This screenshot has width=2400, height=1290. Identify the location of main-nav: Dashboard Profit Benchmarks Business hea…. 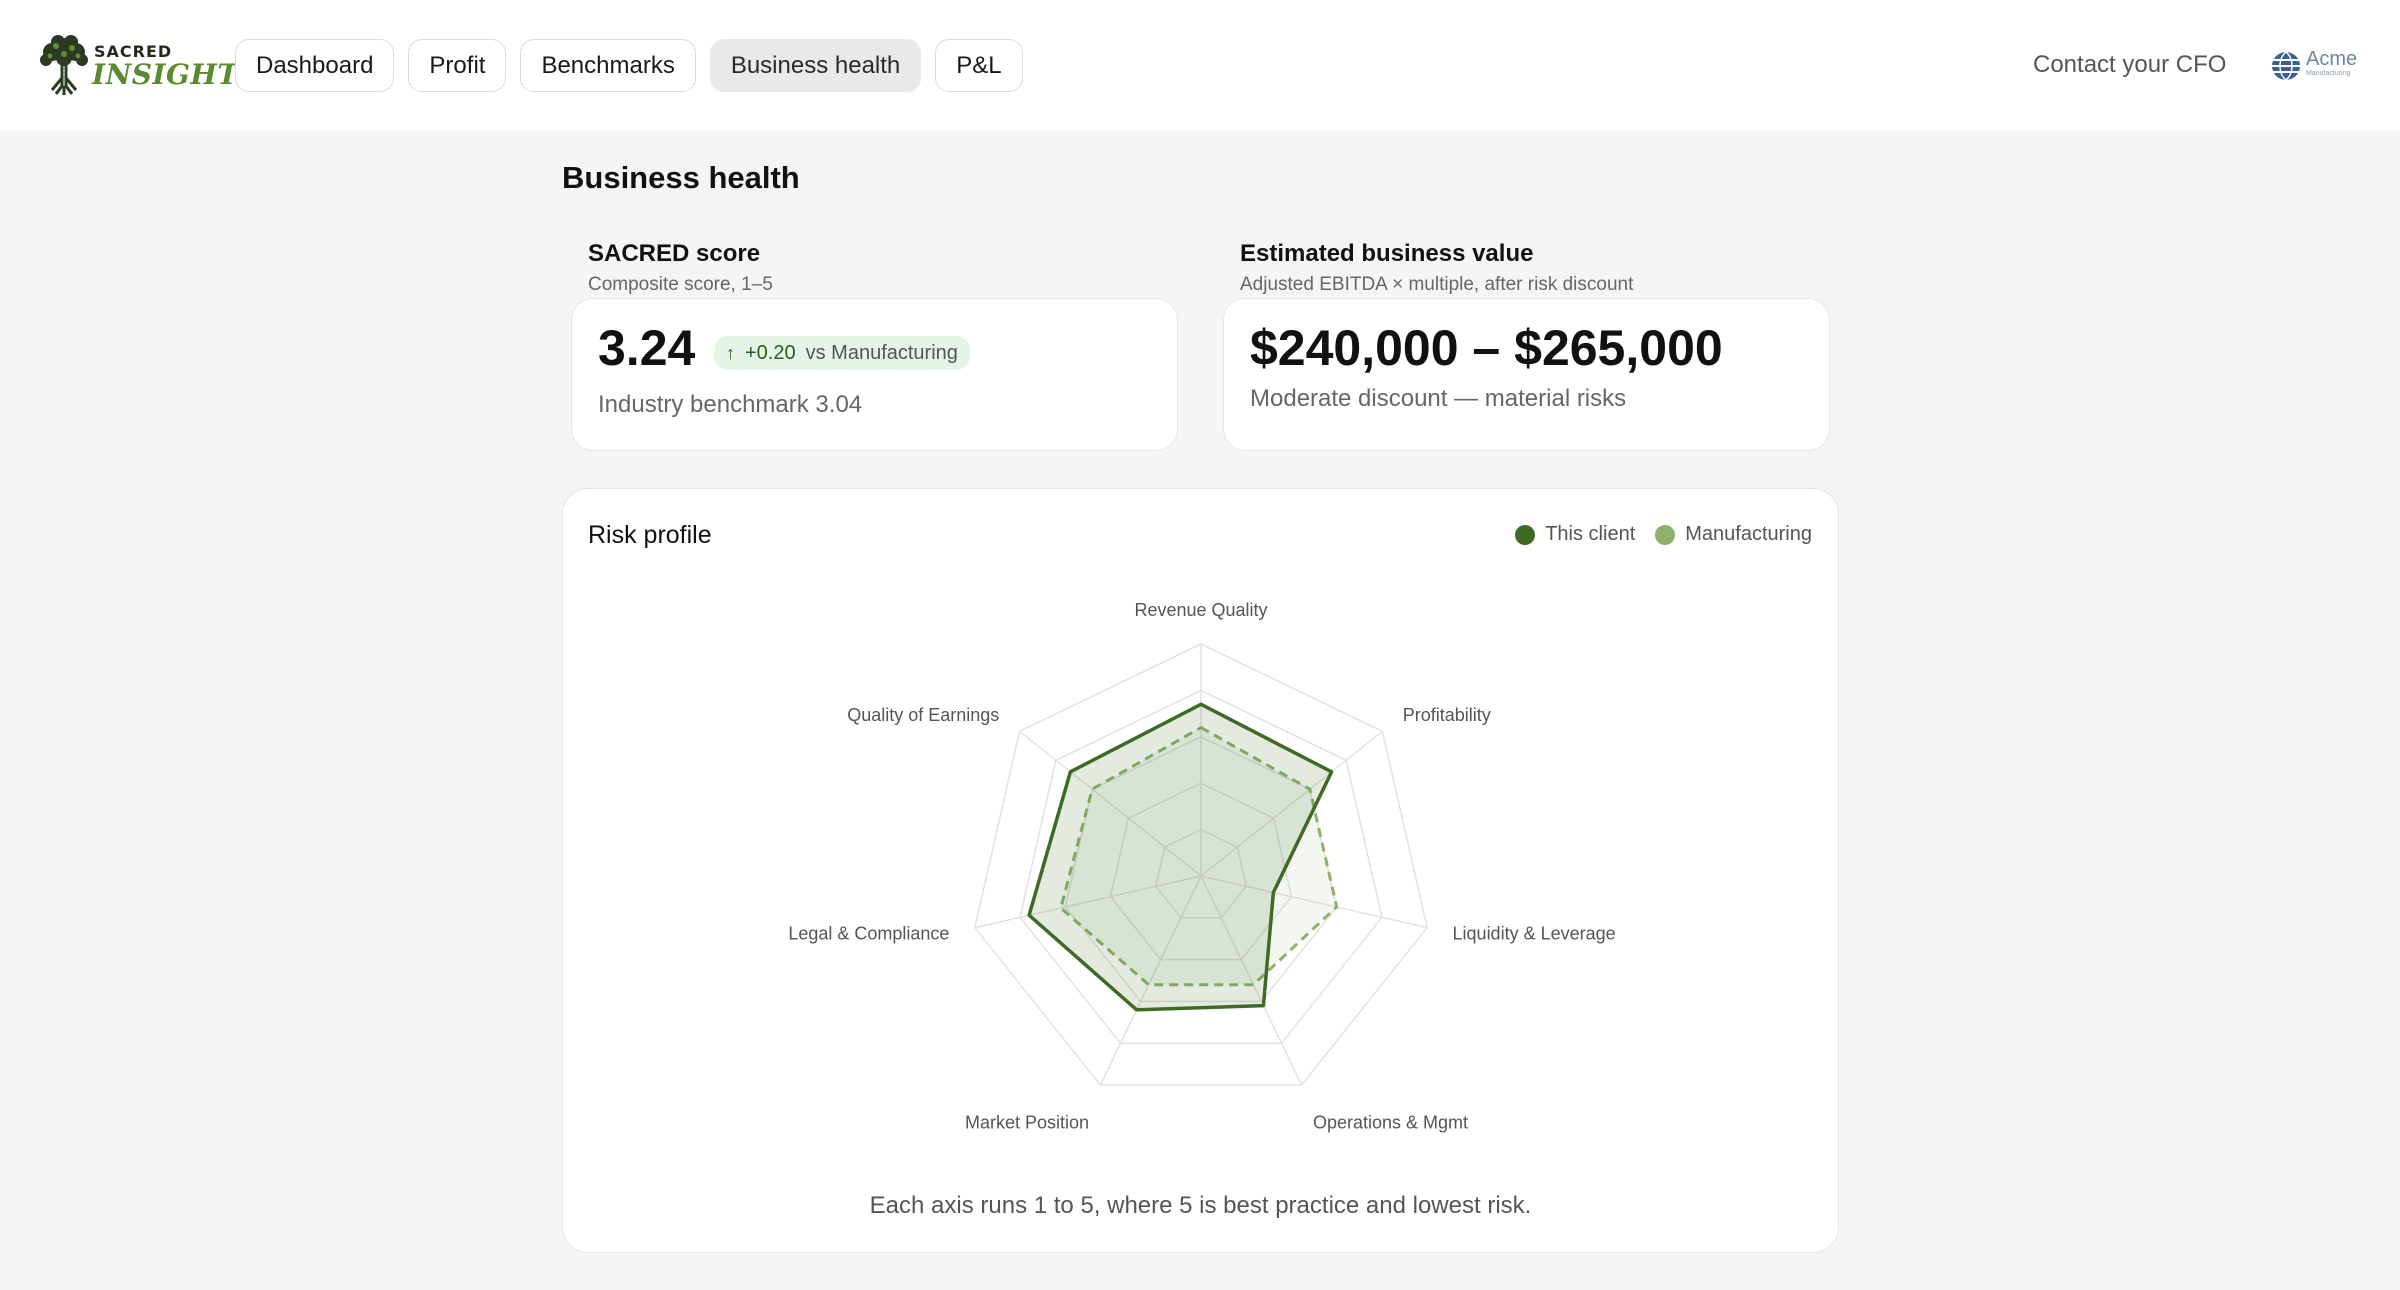
(629, 65).